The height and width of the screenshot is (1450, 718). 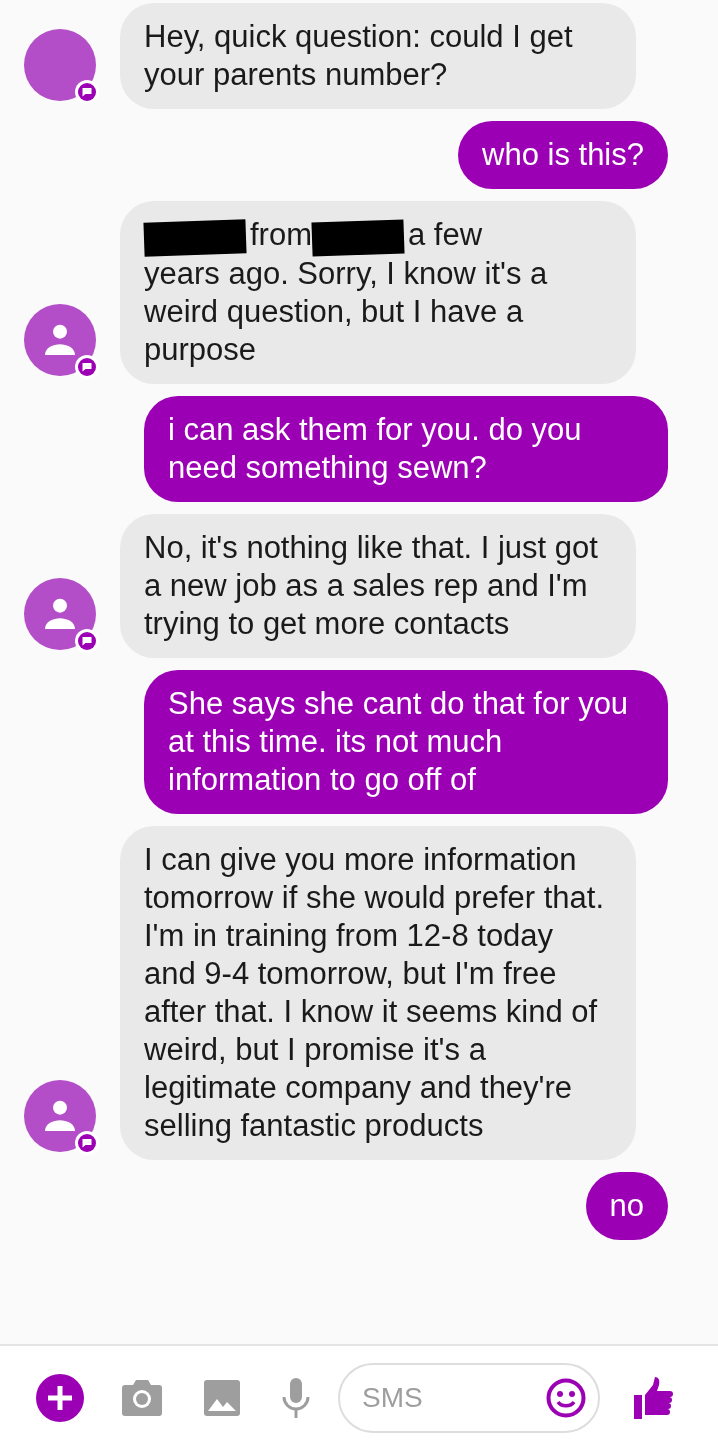 I want to click on message-text: She says she cant do that for you at this time. its not much information to go off of, so click(x=398, y=741).